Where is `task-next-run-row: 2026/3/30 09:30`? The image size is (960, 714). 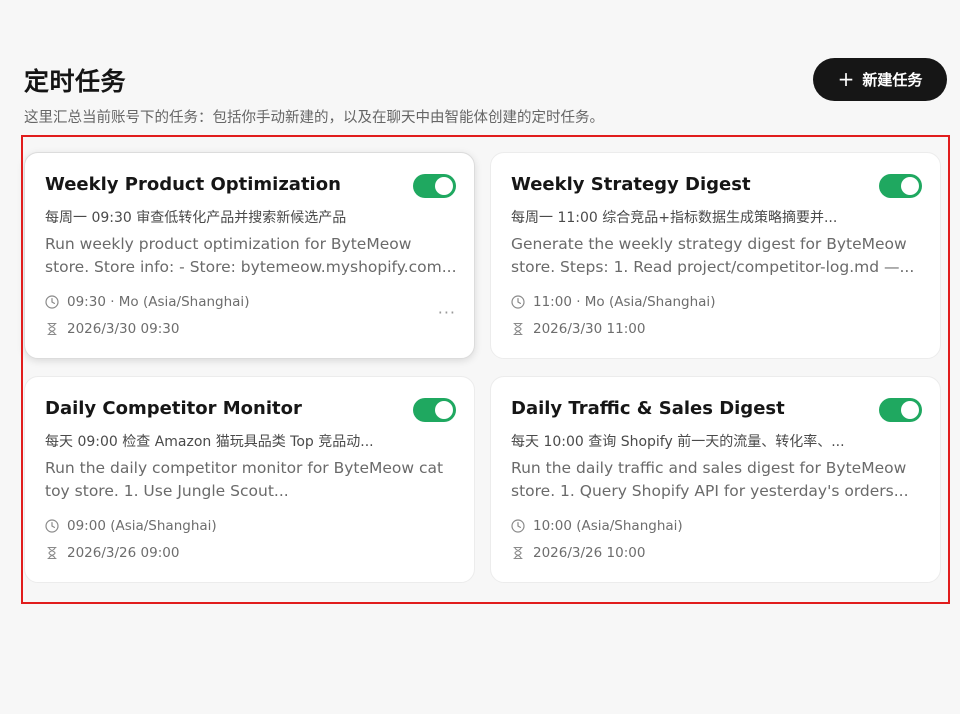
task-next-run-row: 2026/3/30 09:30 is located at coordinates (112, 329).